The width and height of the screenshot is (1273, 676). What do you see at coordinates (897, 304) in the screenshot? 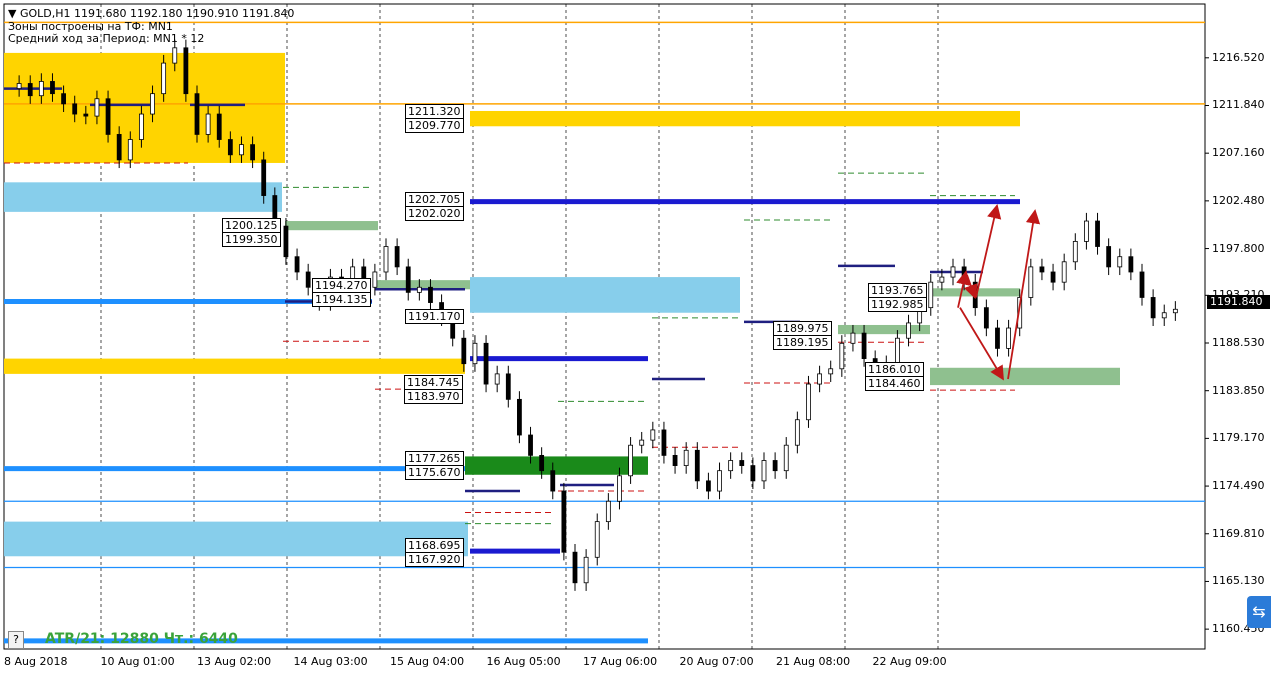
I see `zone-price-label: 1192.985` at bounding box center [897, 304].